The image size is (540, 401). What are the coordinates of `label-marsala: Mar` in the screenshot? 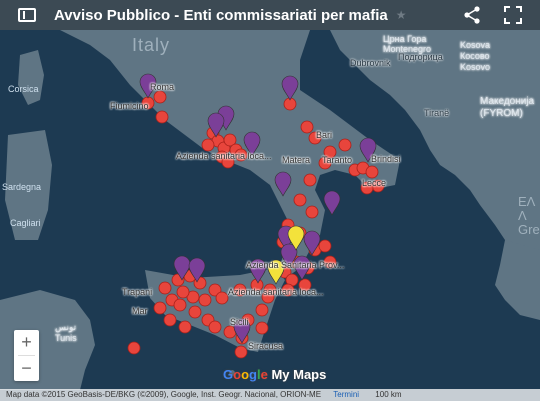 It's located at (140, 311).